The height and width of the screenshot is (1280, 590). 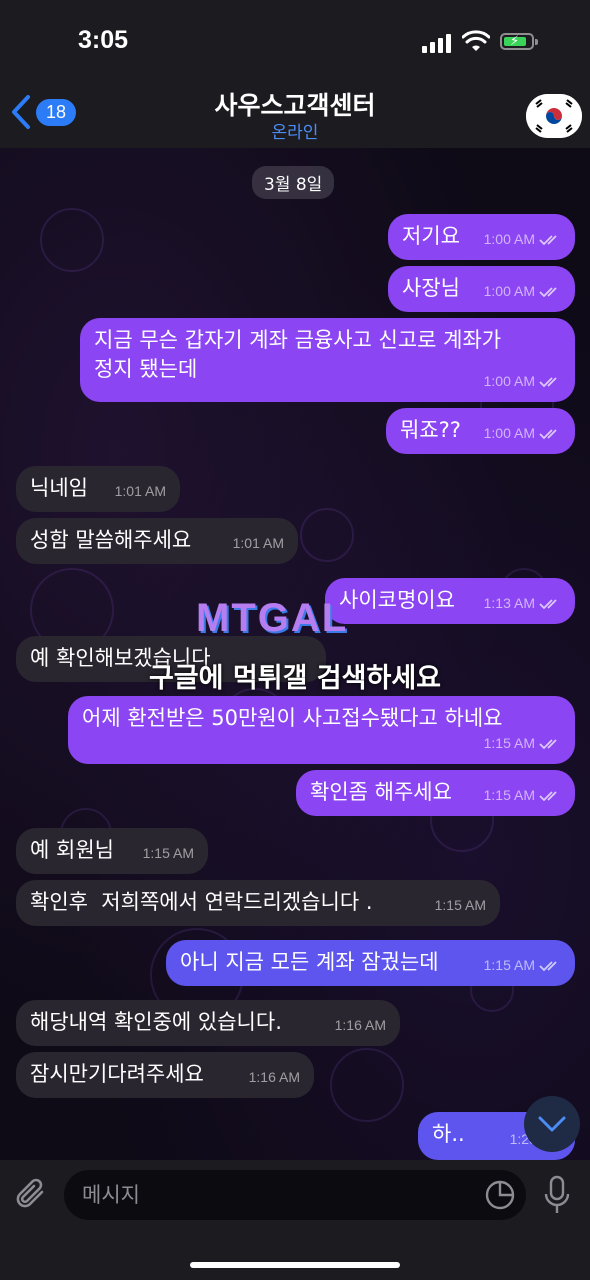 I want to click on message-text: 닉네임, so click(x=59, y=488).